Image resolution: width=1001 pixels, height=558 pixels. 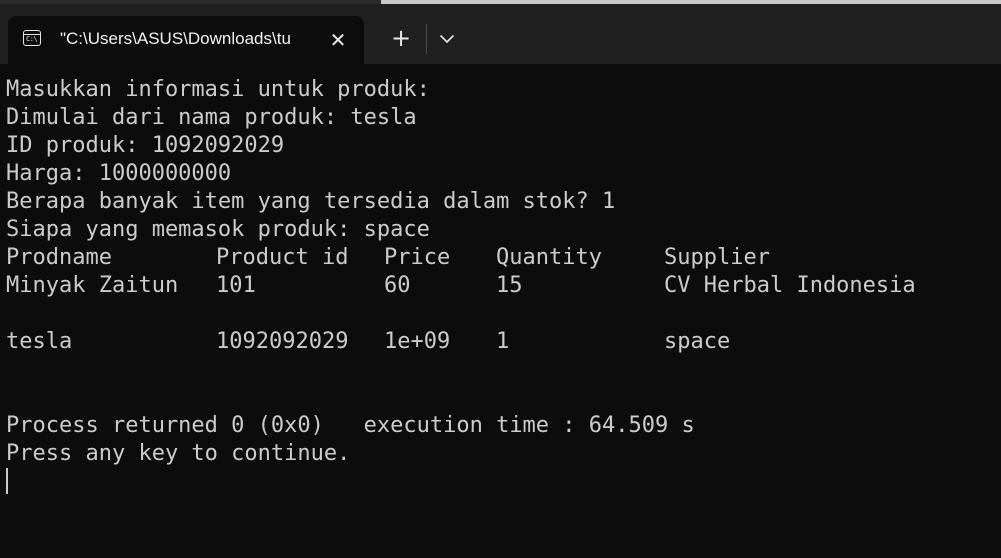 What do you see at coordinates (145, 145) in the screenshot?
I see `prompt-line: ID produk: 1092092029` at bounding box center [145, 145].